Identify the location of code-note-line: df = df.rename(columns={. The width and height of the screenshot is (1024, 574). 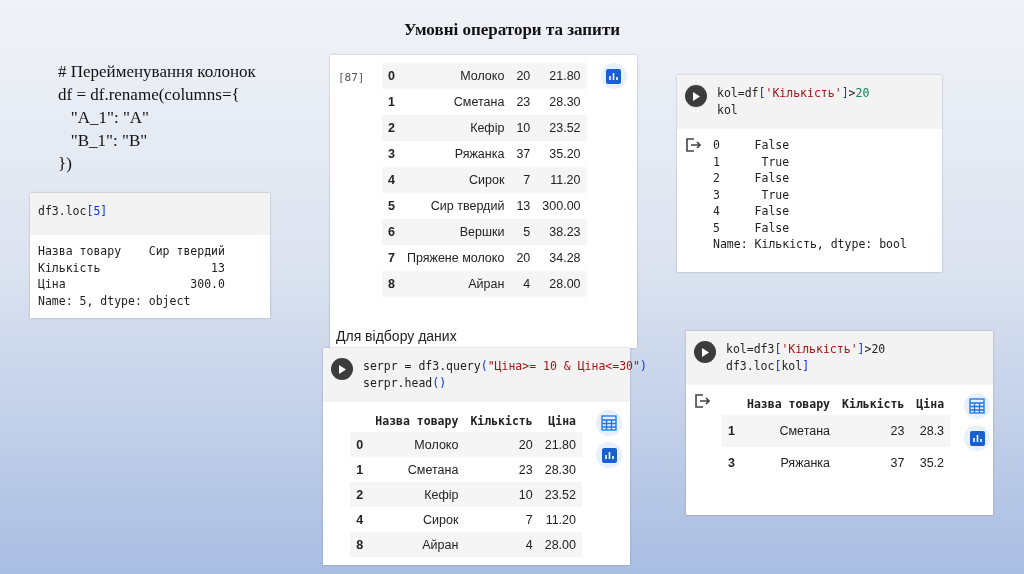
(149, 95).